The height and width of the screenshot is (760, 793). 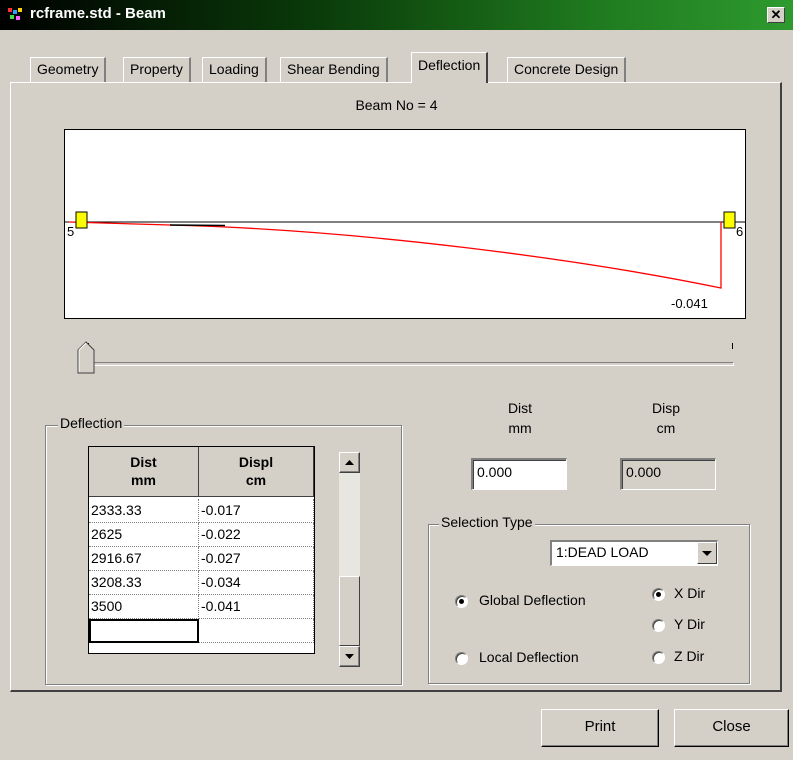 I want to click on load-case-value: 1:DEAD LOAD, so click(x=602, y=552).